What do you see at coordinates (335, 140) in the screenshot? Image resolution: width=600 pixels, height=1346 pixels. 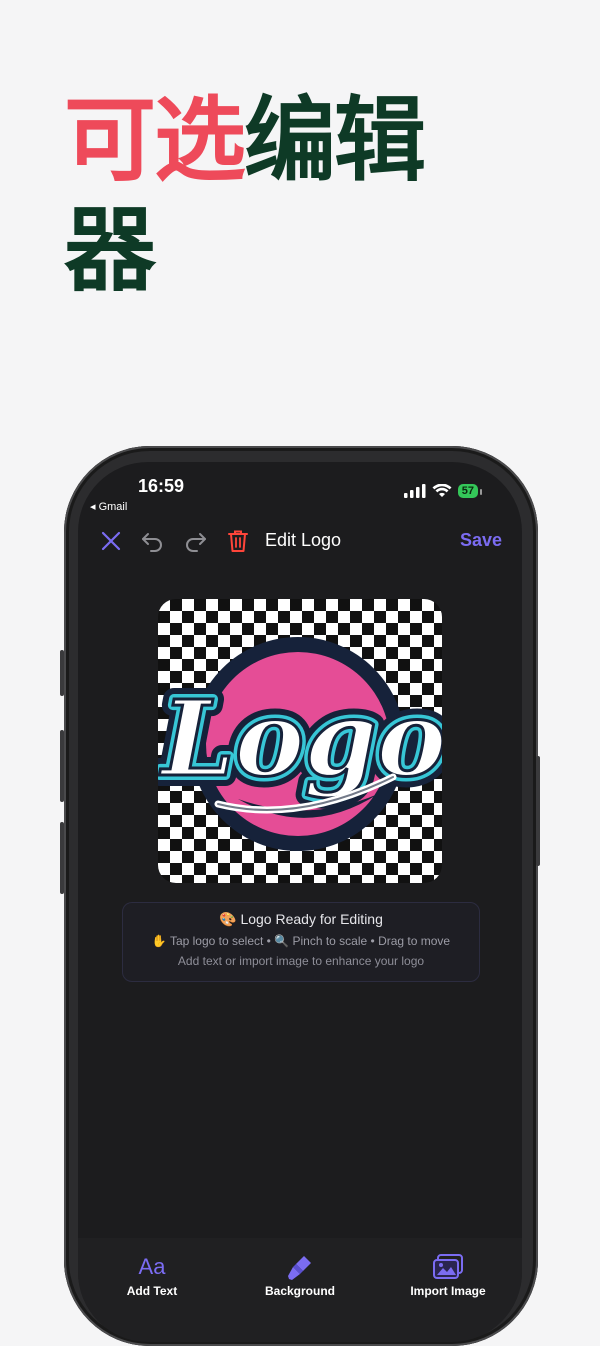 I see `headline-dark: 编辑` at bounding box center [335, 140].